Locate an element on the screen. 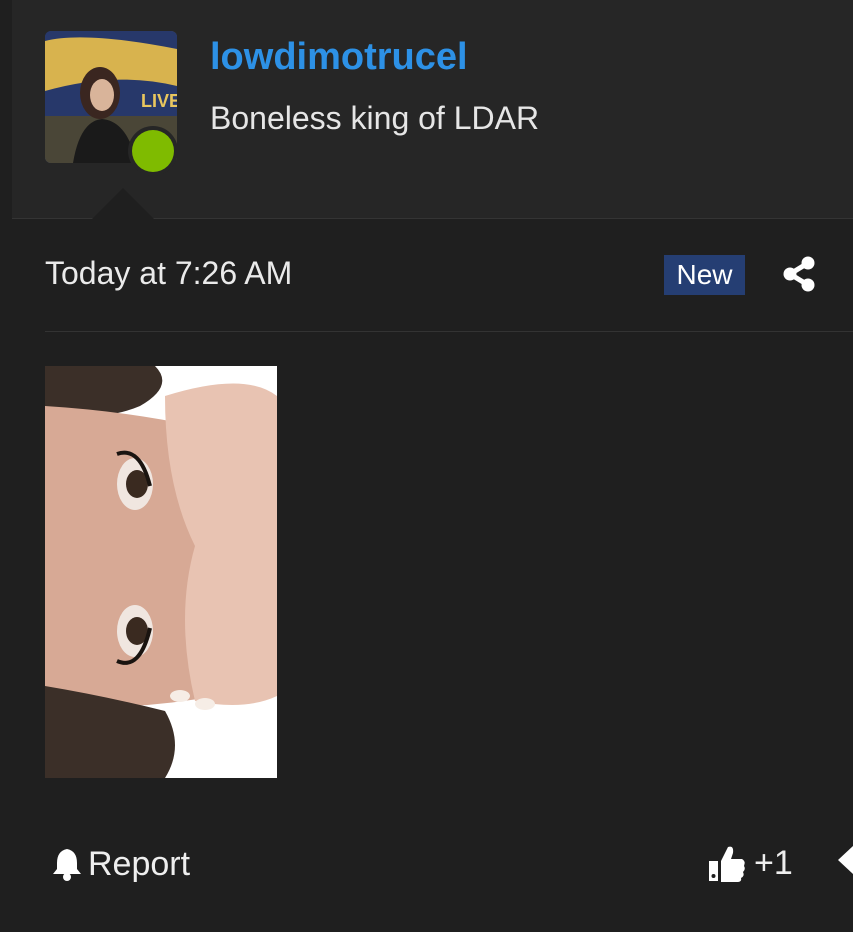 The image size is (853, 932). user-title: Boneless king of LDAR is located at coordinates (375, 118).